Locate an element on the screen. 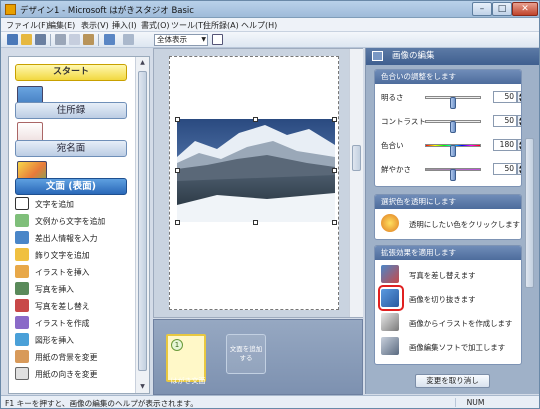 Image resolution: width=540 pixels, height=409 pixels. list-item-add-text: 文字を追加 is located at coordinates (74, 204).